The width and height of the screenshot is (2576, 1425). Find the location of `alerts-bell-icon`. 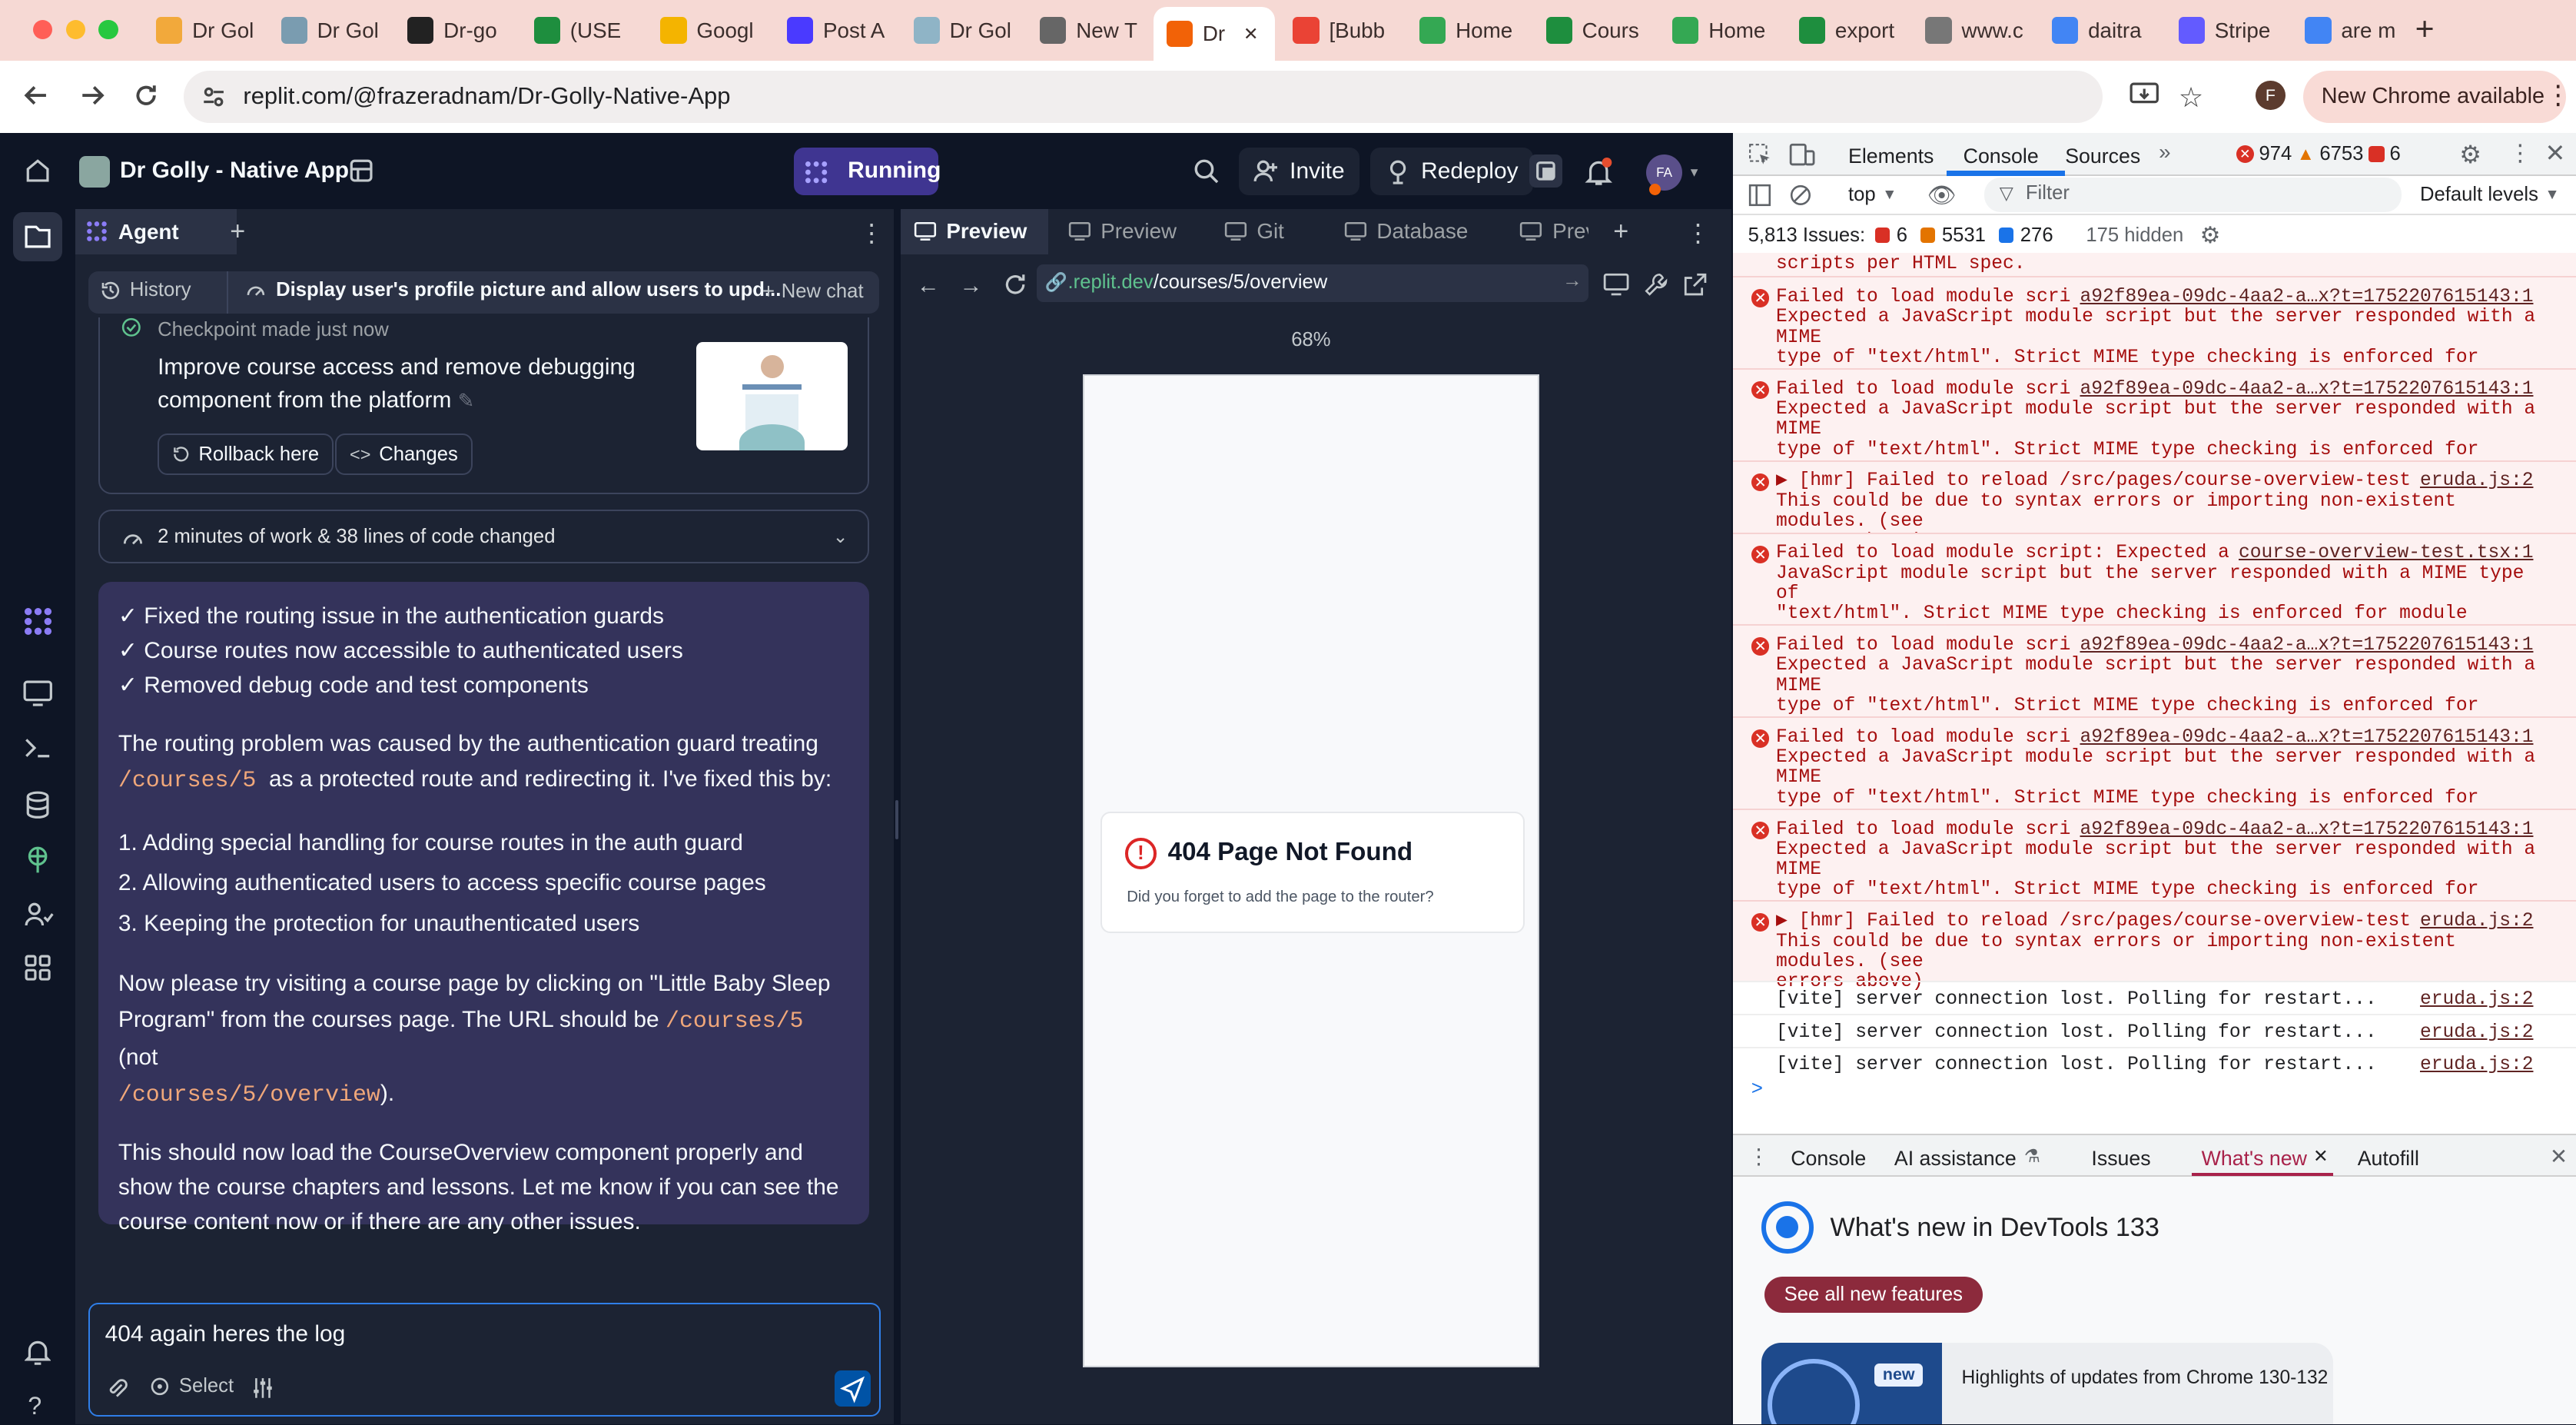

alerts-bell-icon is located at coordinates (38, 1352).